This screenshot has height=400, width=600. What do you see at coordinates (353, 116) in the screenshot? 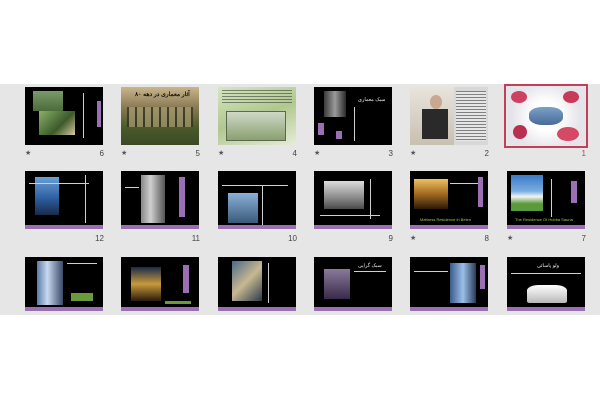
I see `slide-thumbnail-3: سبک معماری` at bounding box center [353, 116].